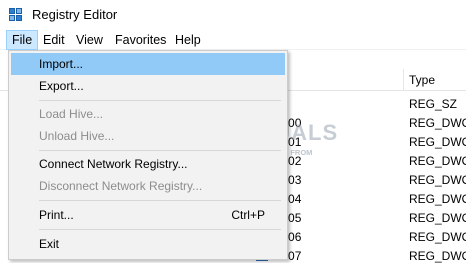 This screenshot has width=466, height=263. I want to click on menu-item-print: Print... Ctrl+P, so click(148, 215).